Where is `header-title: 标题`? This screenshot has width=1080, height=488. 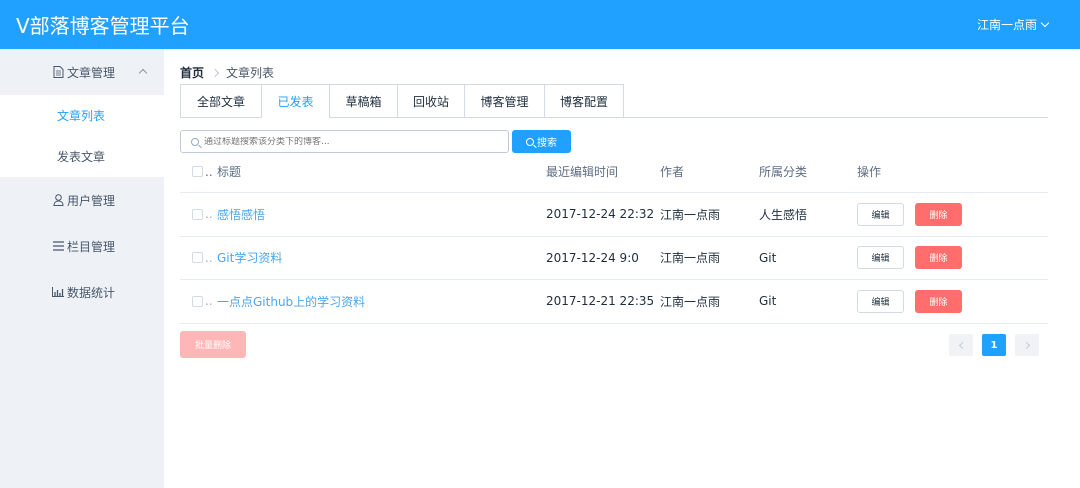 header-title: 标题 is located at coordinates (229, 172).